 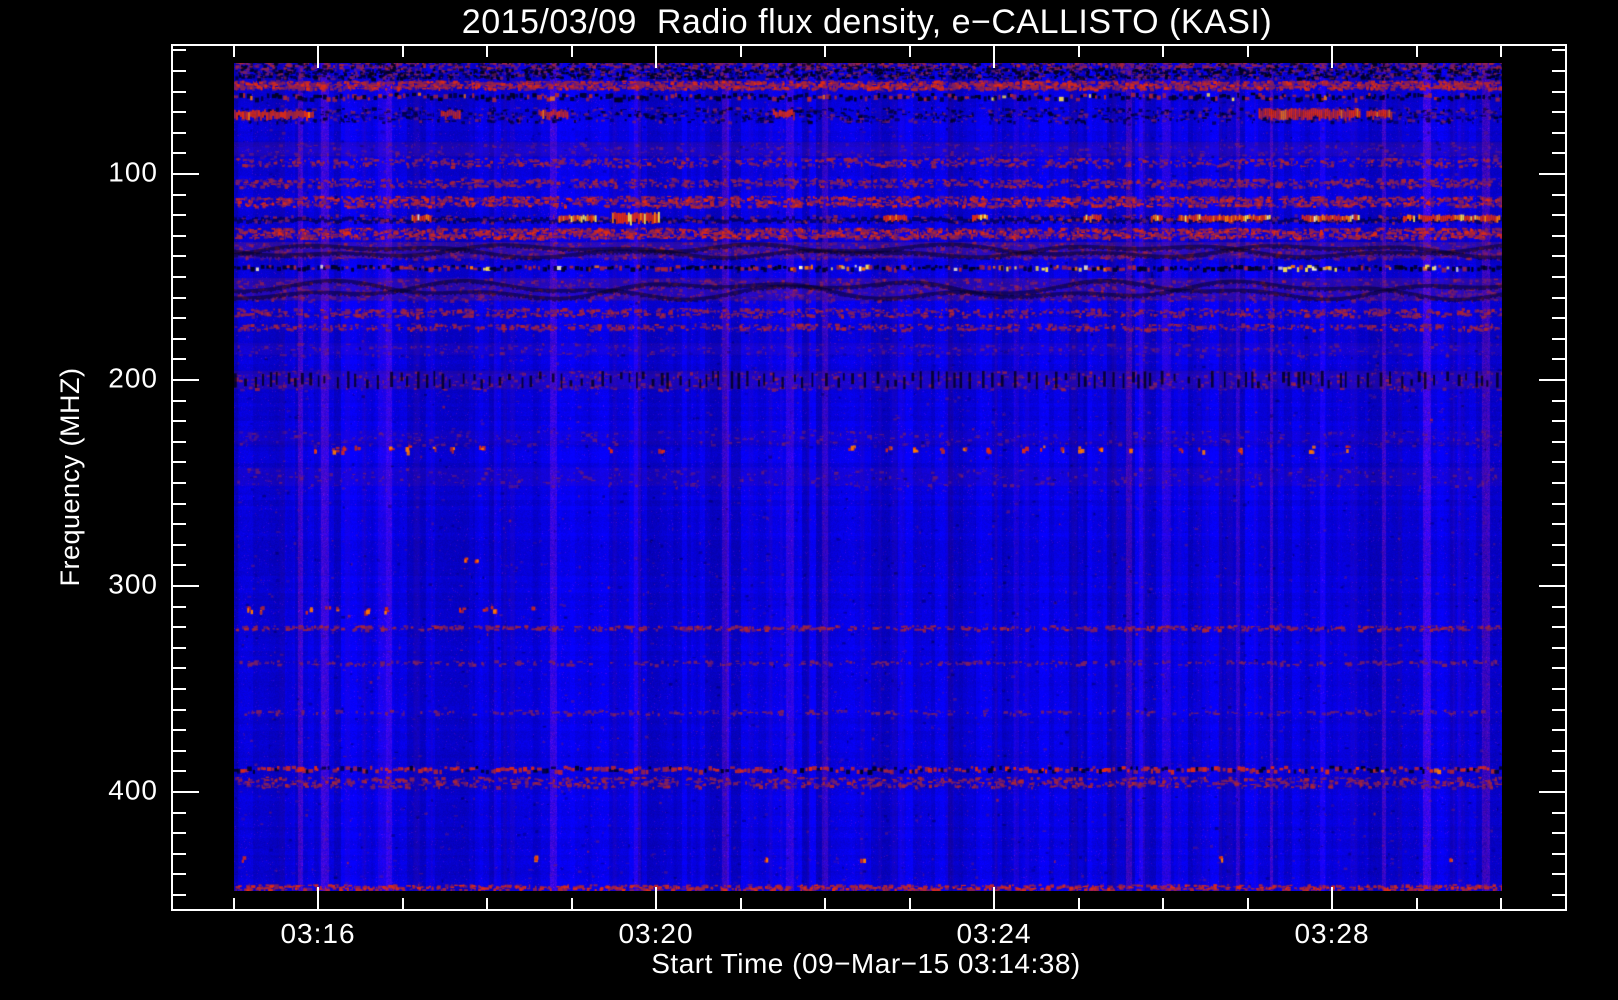 What do you see at coordinates (1332, 933) in the screenshot?
I see `x-tick-label-0328: 03:28` at bounding box center [1332, 933].